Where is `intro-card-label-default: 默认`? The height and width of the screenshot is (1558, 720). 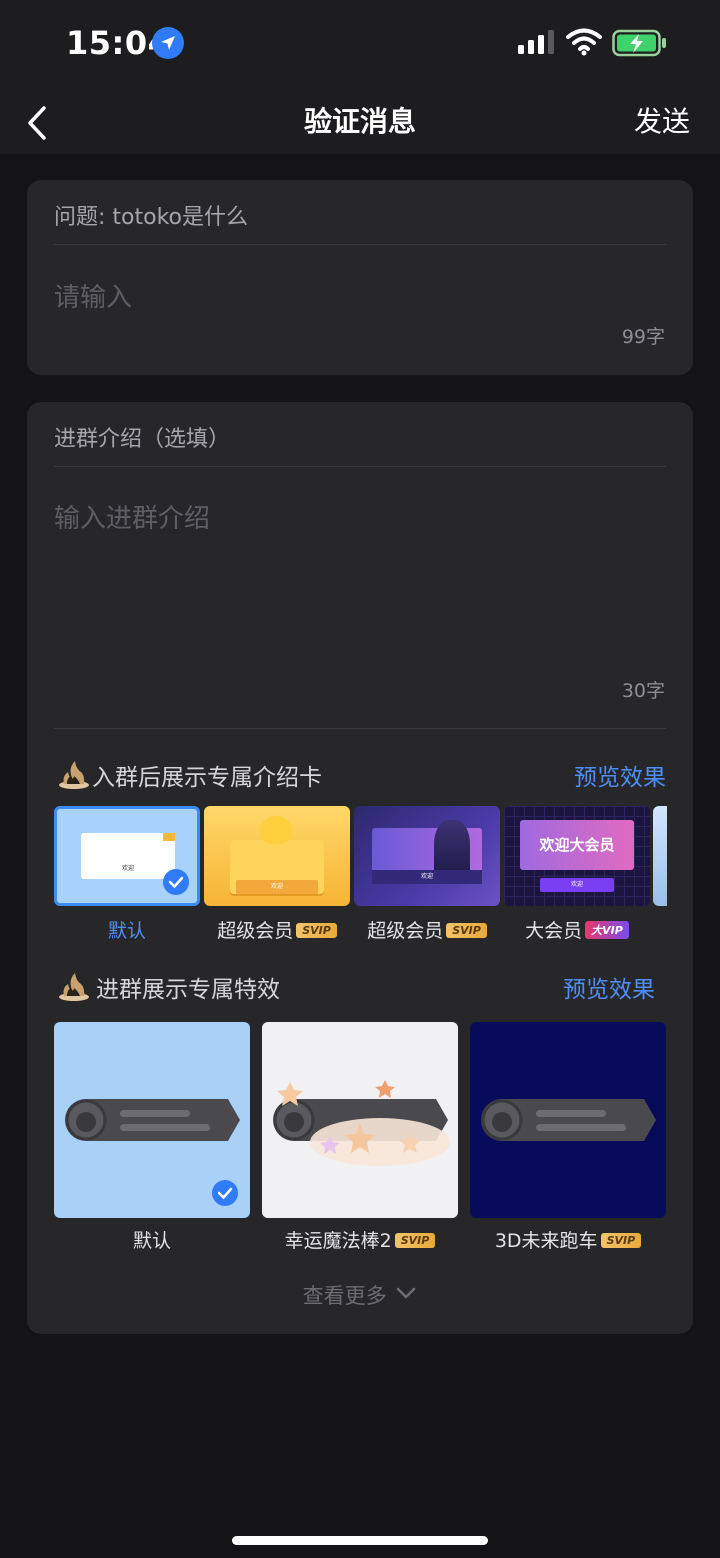
intro-card-label-default: 默认 is located at coordinates (127, 929).